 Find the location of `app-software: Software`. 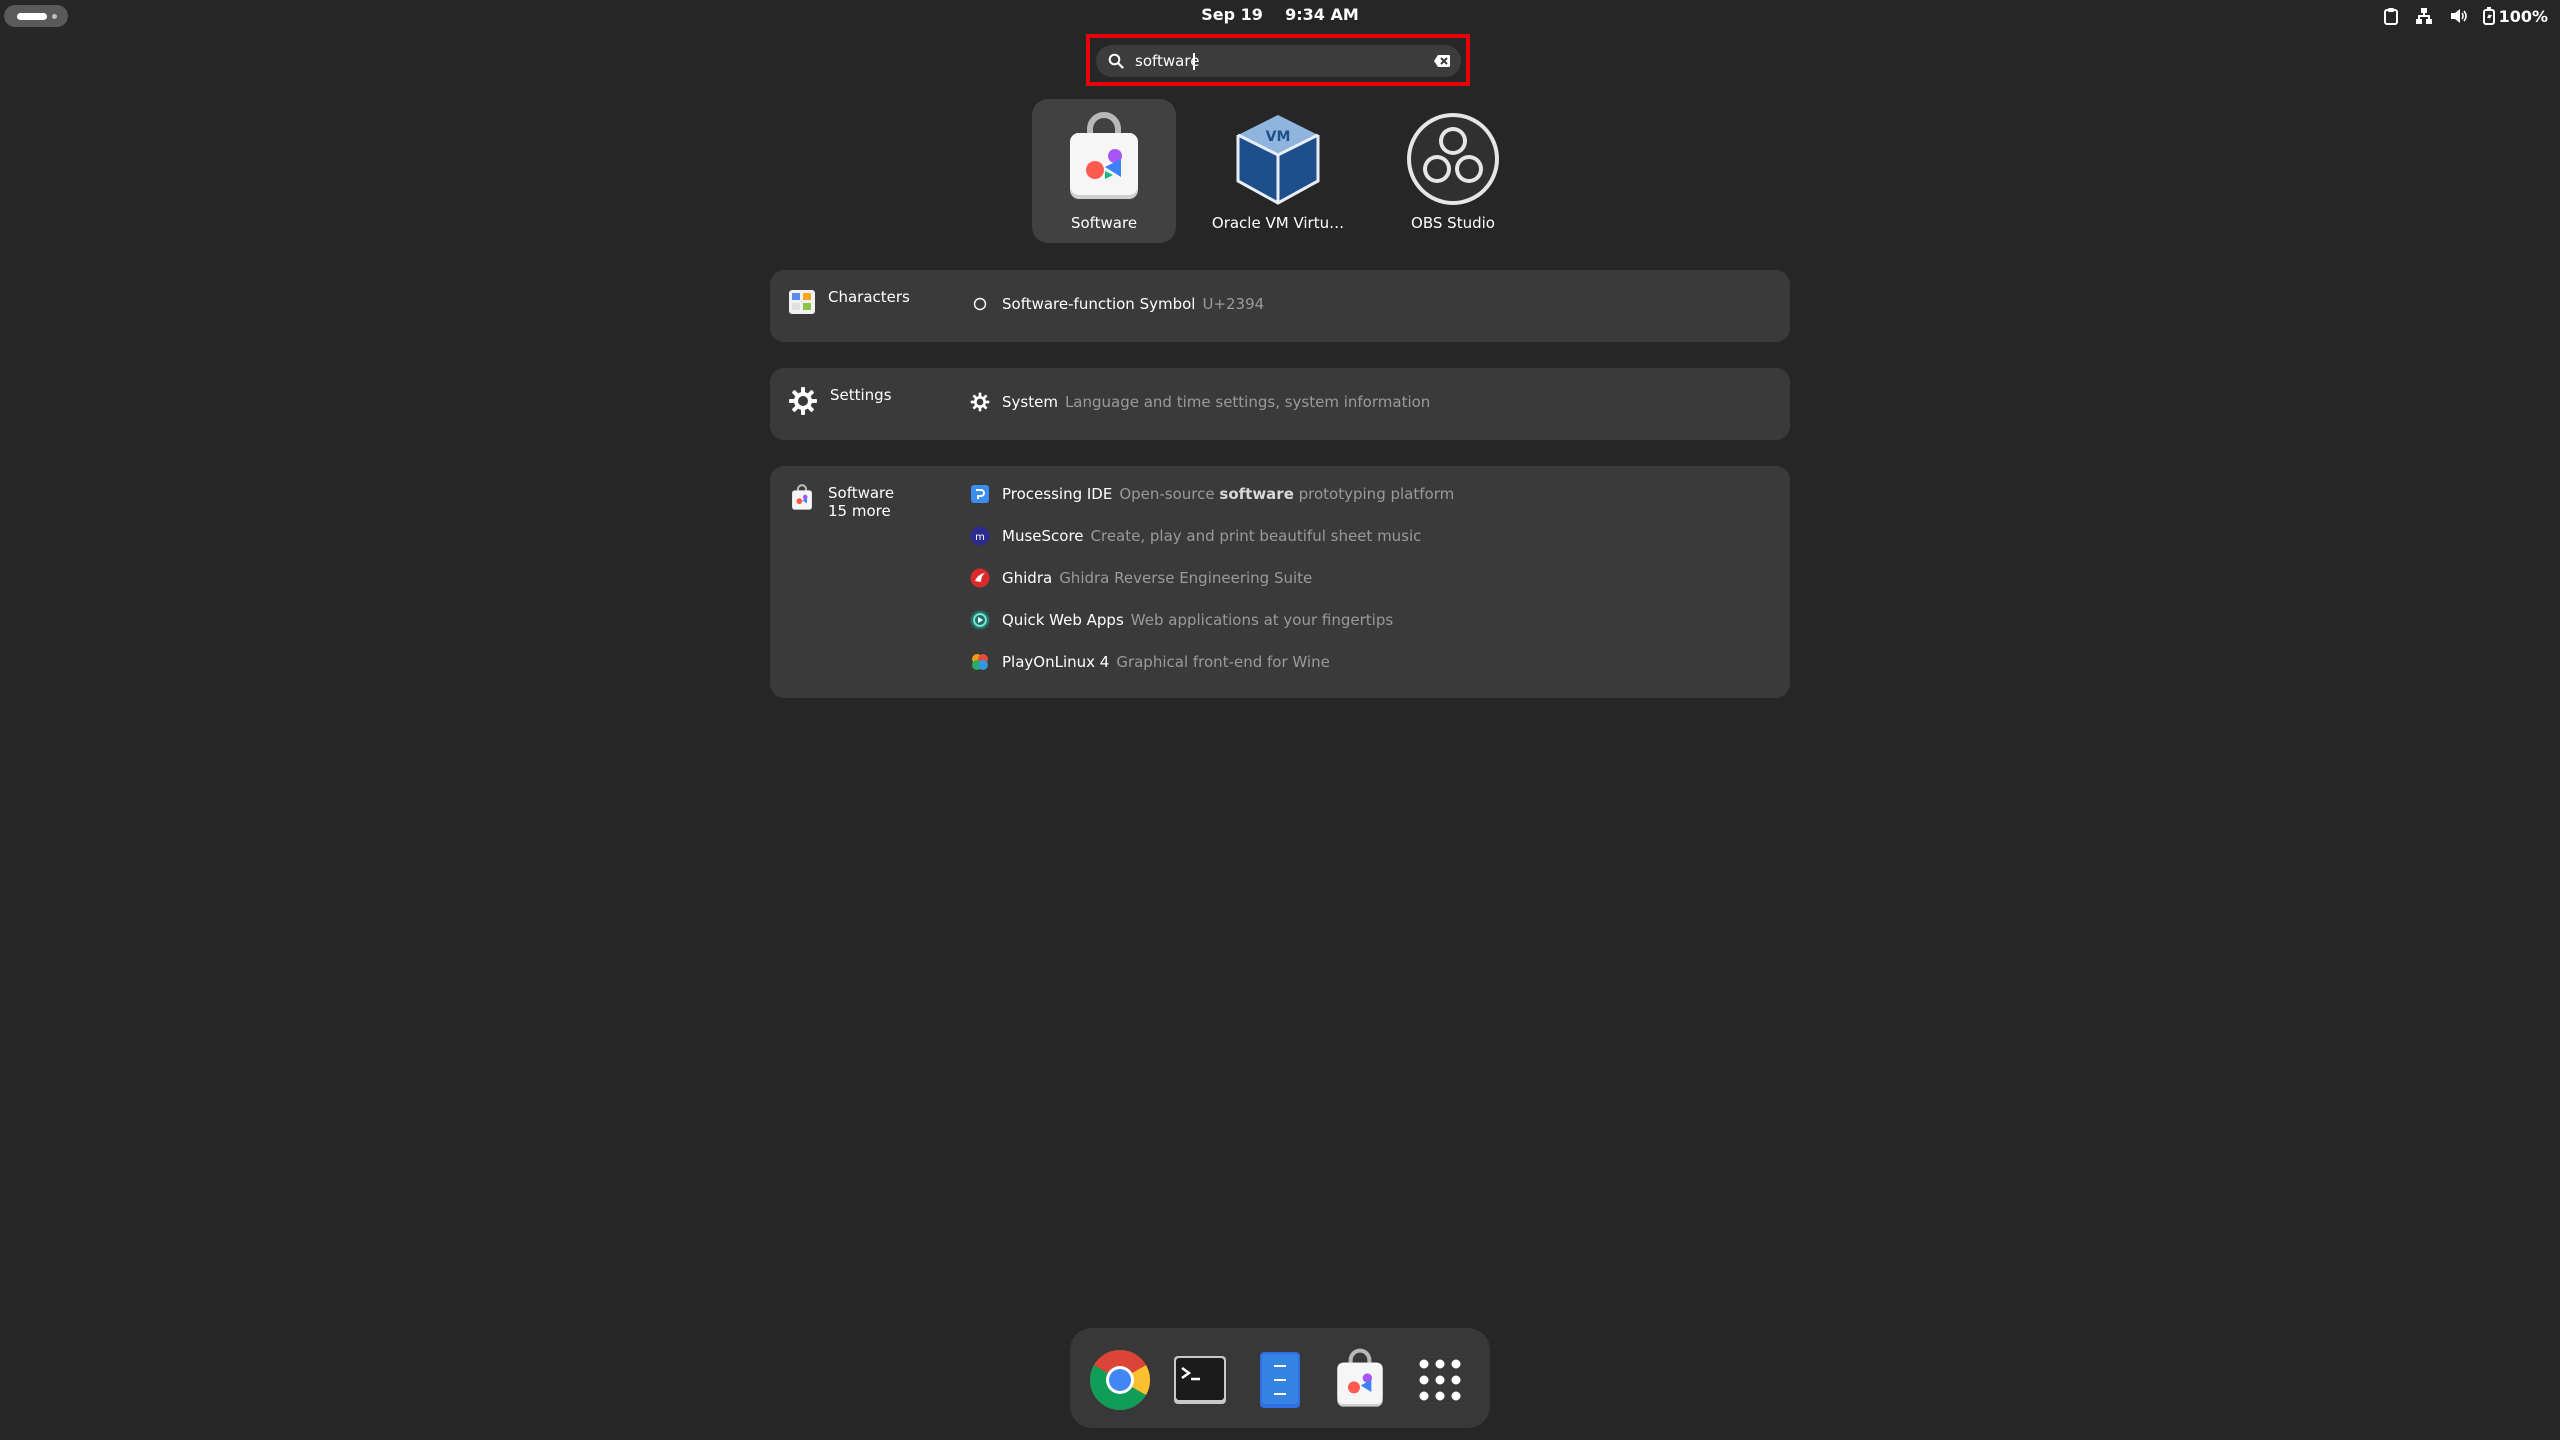

app-software: Software is located at coordinates (1104, 171).